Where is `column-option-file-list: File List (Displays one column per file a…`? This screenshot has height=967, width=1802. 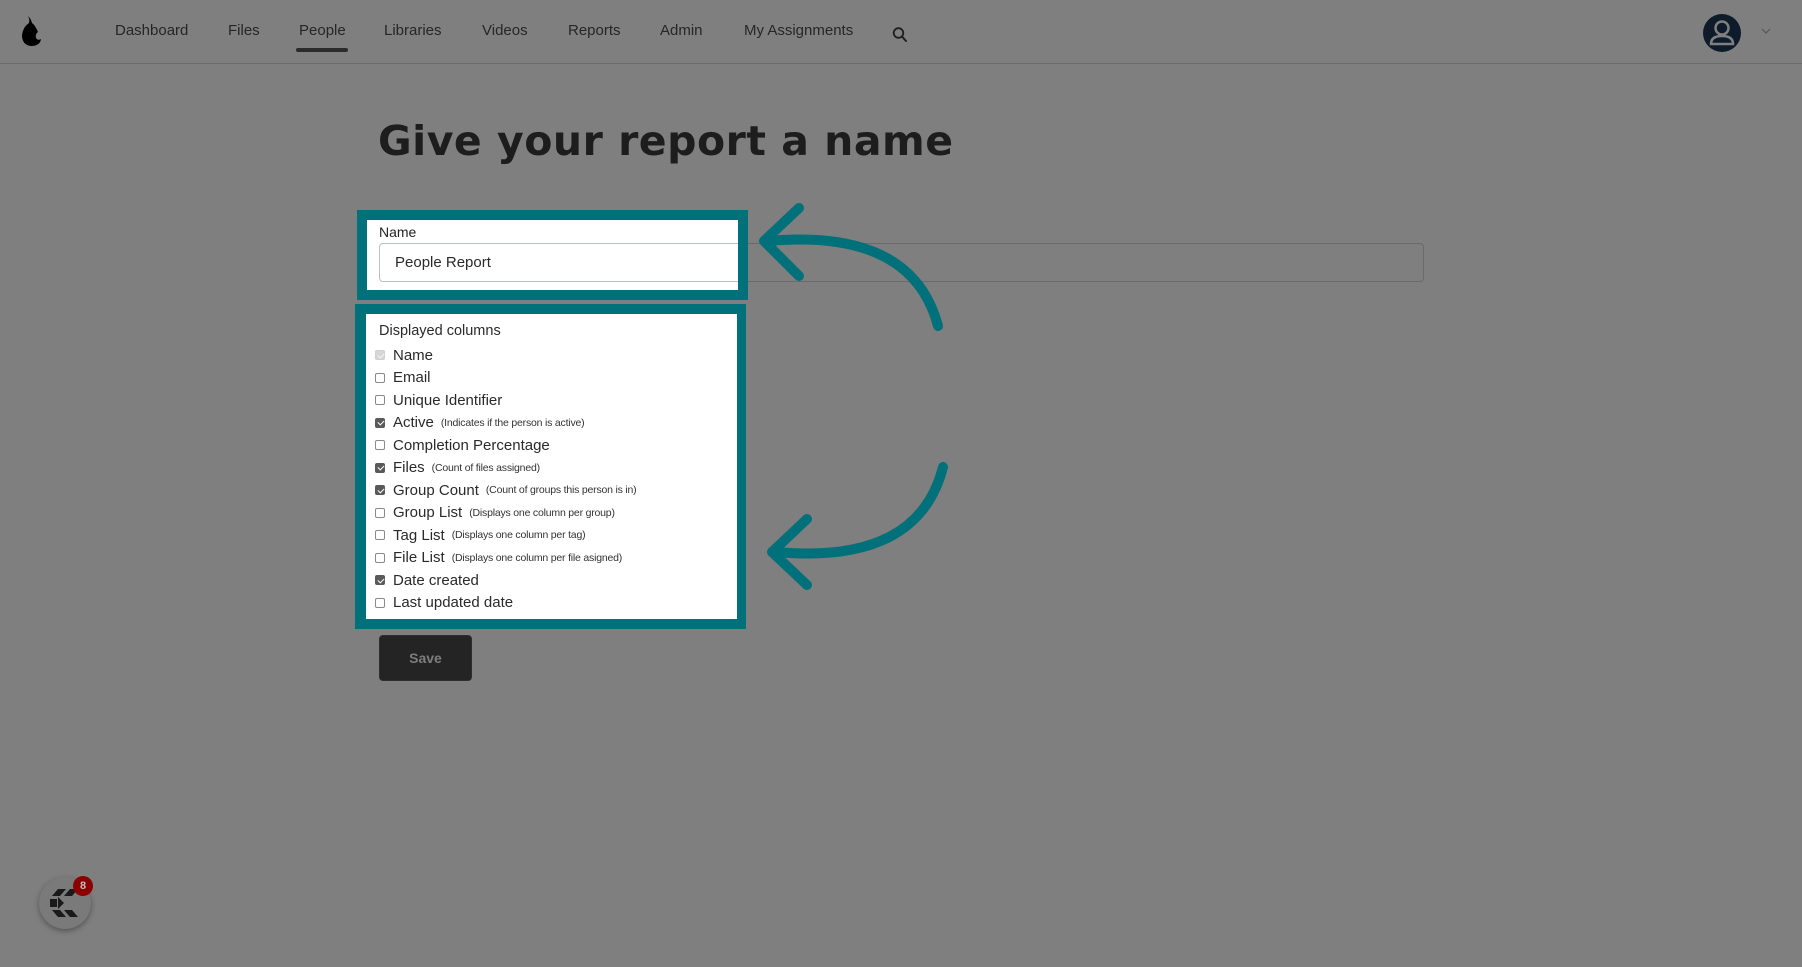 column-option-file-list: File List (Displays one column per file a… is located at coordinates (555, 558).